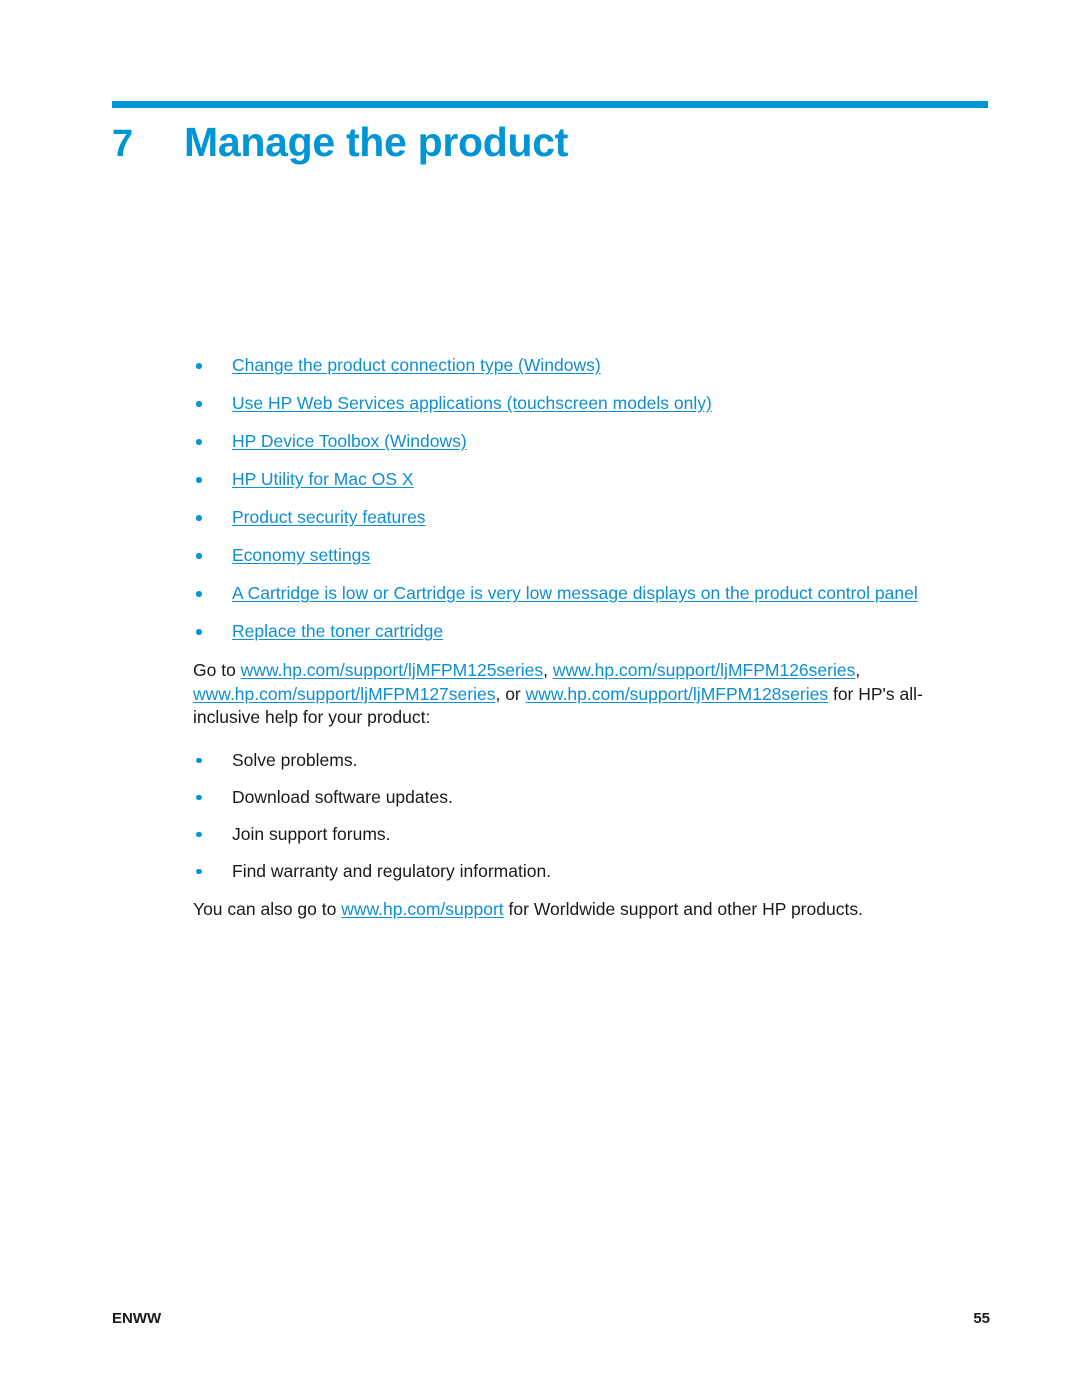  What do you see at coordinates (573, 517) in the screenshot?
I see `list-item: Product security features` at bounding box center [573, 517].